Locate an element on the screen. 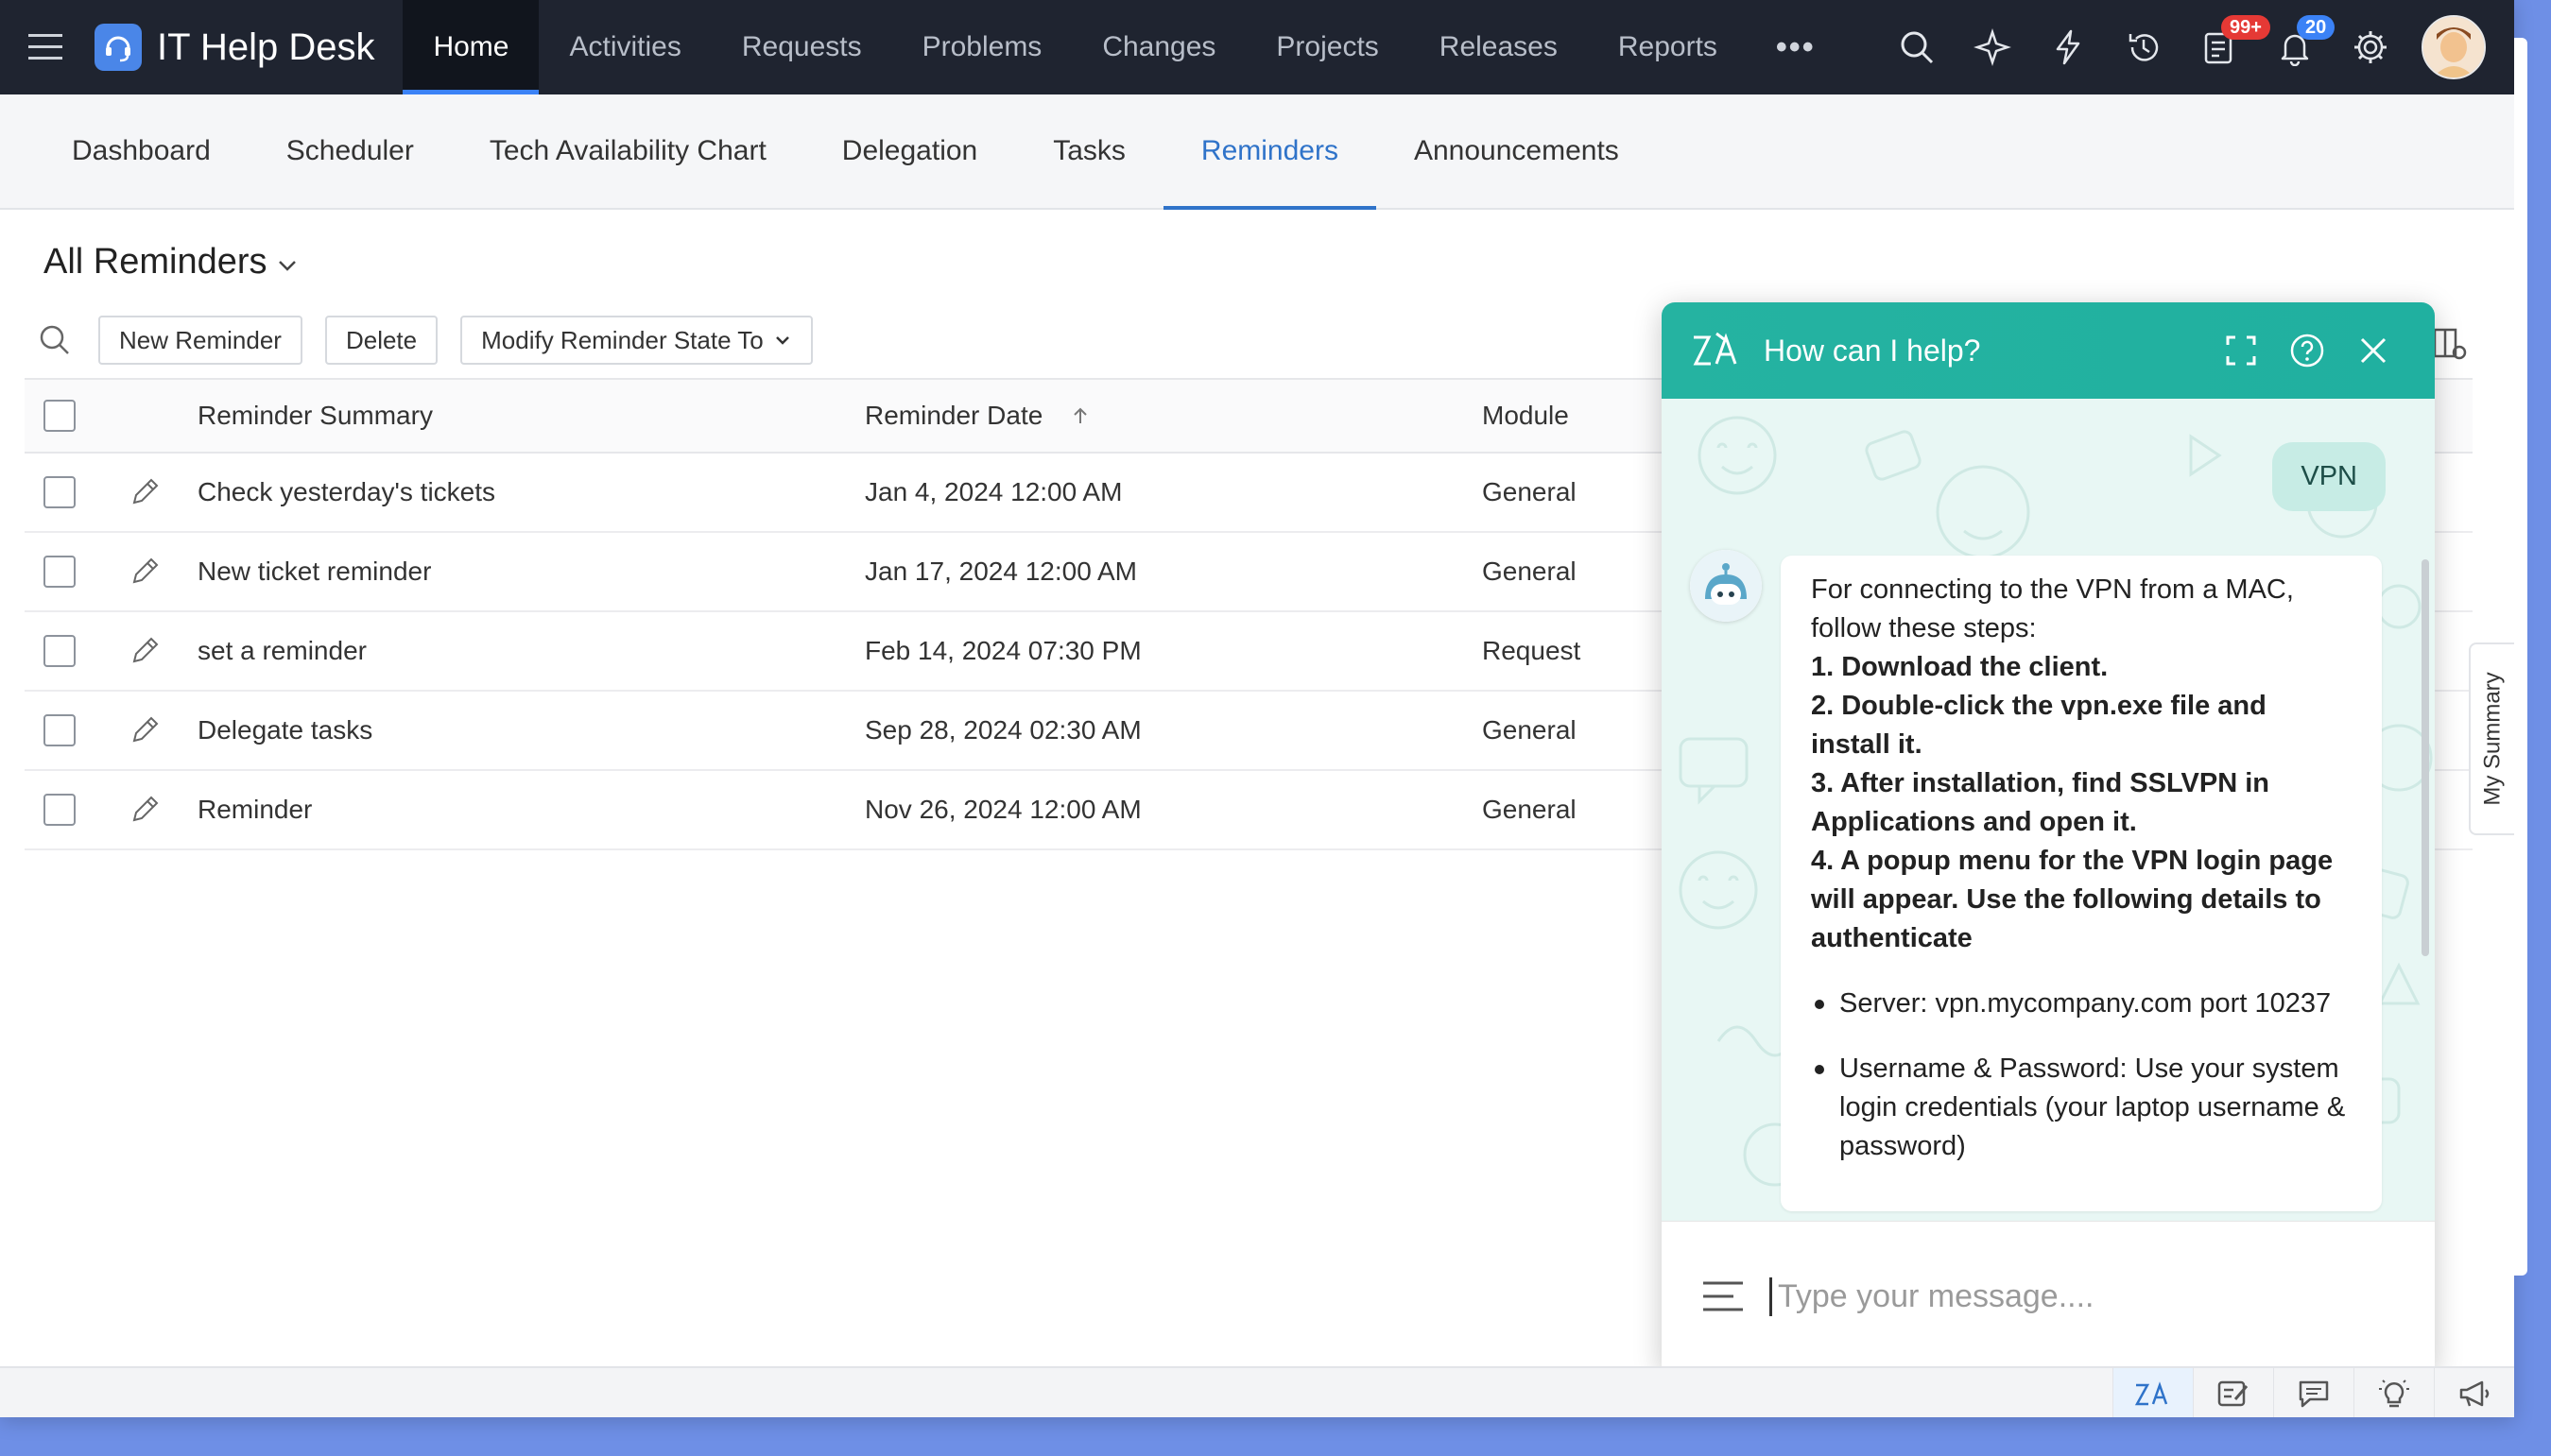 Image resolution: width=2551 pixels, height=1456 pixels. hamburger-menu-icon is located at coordinates (47, 47).